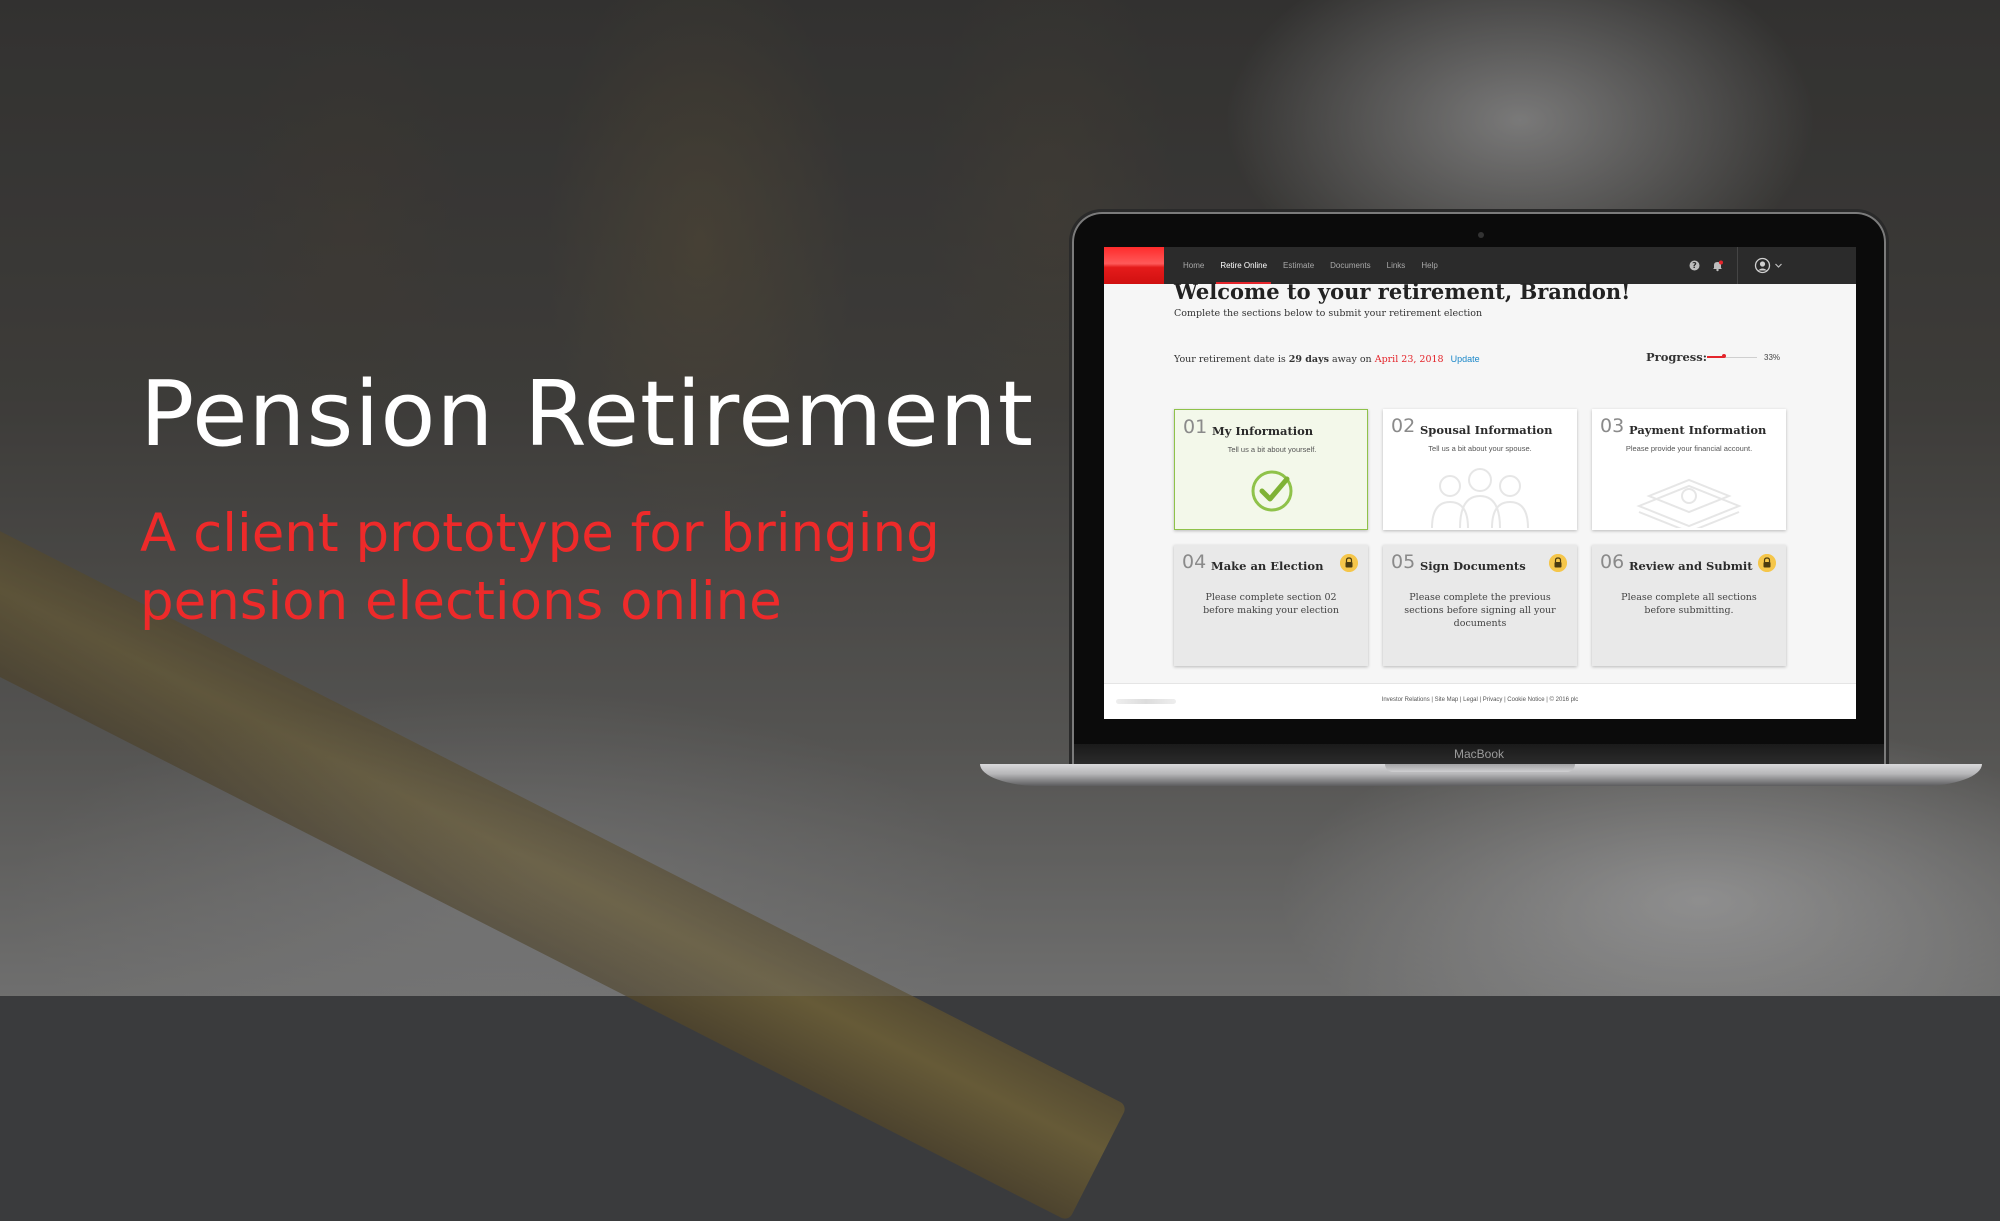 The height and width of the screenshot is (1221, 2000). Describe the element at coordinates (1737, 265) in the screenshot. I see `nav-divider` at that location.